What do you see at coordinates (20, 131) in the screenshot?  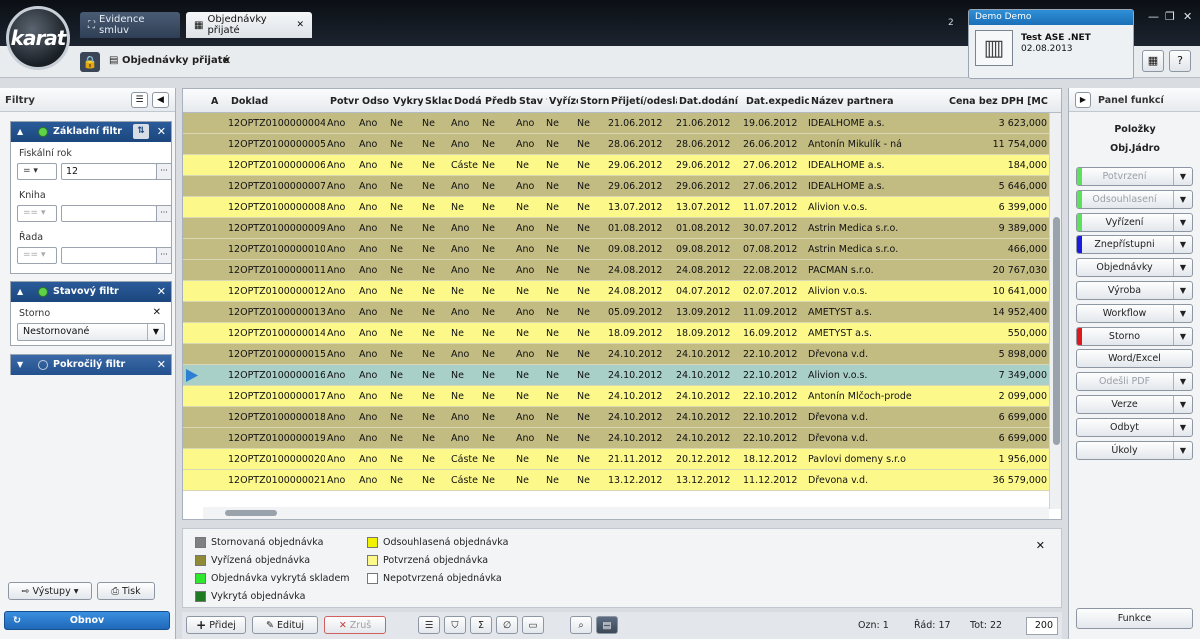 I see `collapse-icon: ▲` at bounding box center [20, 131].